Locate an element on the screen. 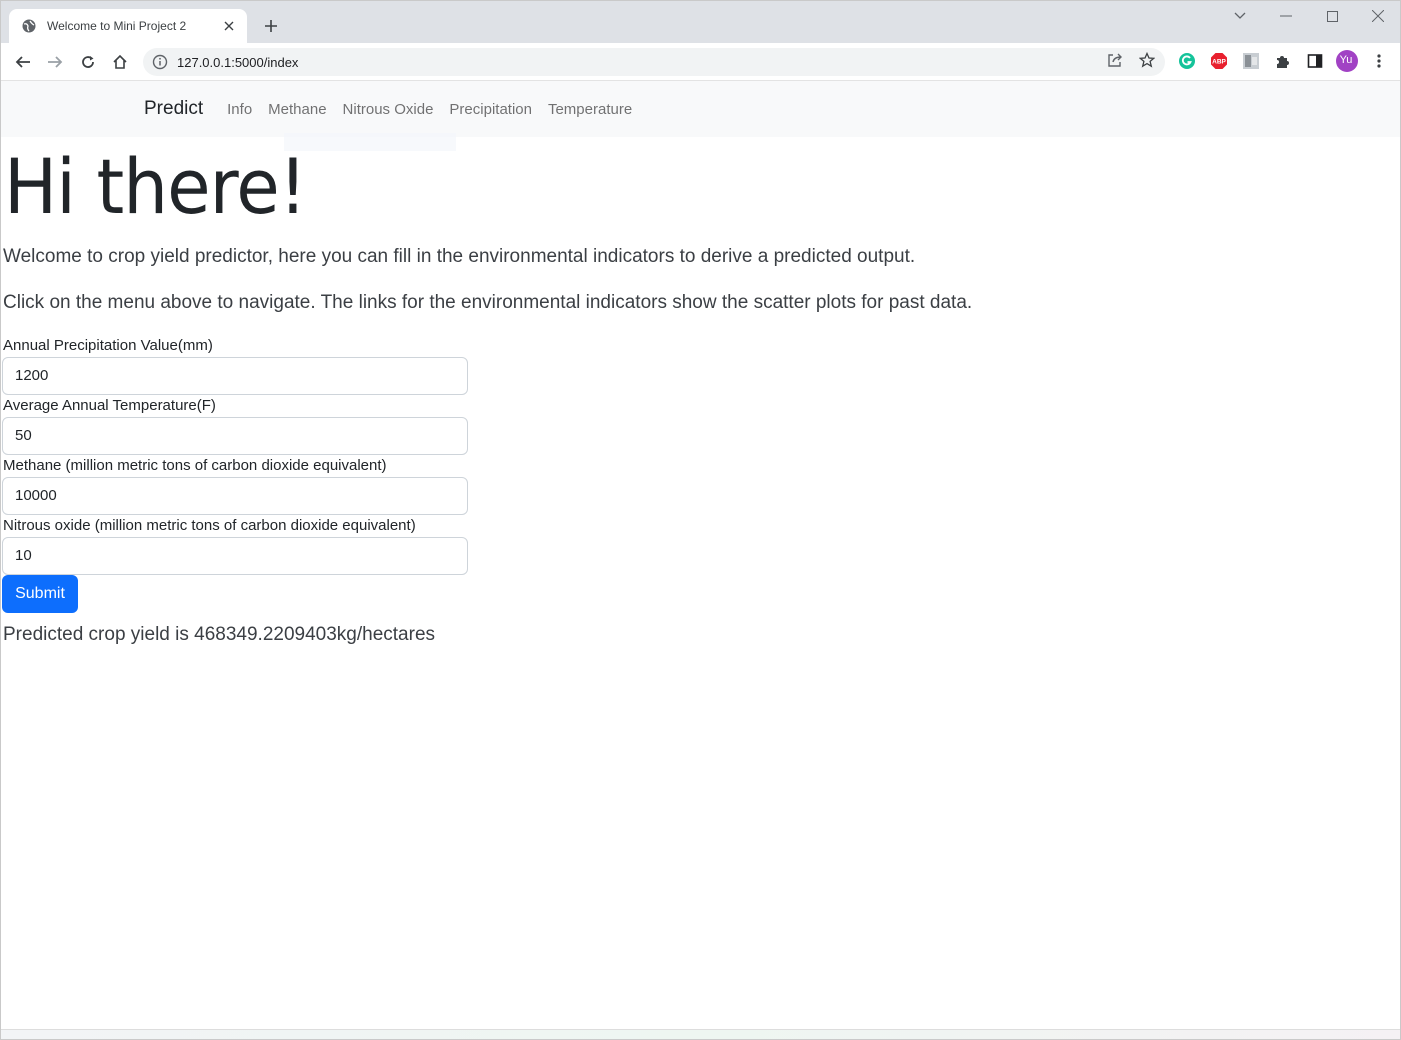  methane-field is located at coordinates (235, 496).